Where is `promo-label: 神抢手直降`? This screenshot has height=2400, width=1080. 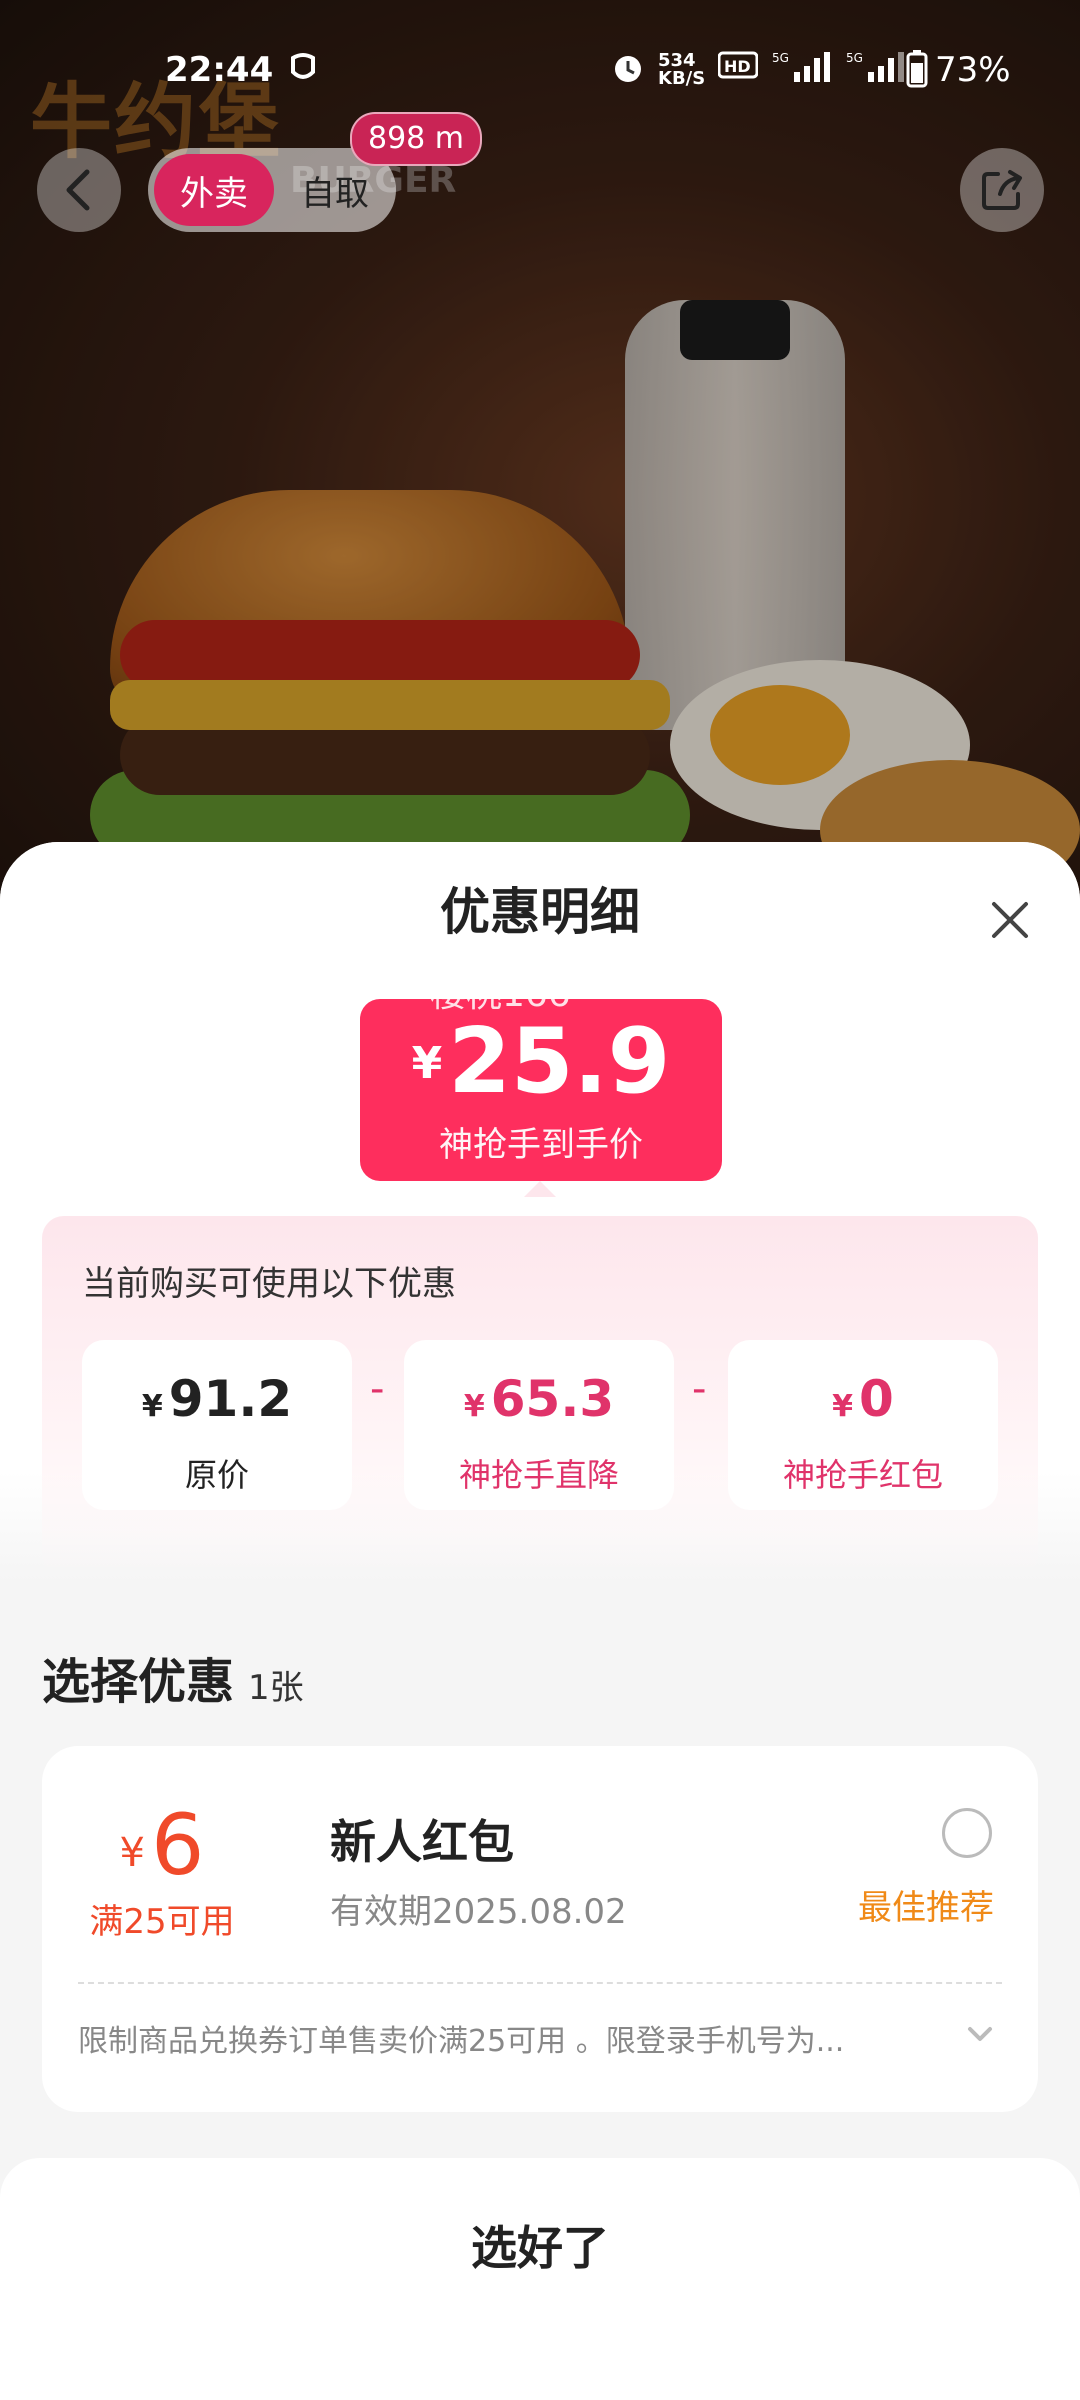
promo-label: 神抢手直降 is located at coordinates (538, 1475).